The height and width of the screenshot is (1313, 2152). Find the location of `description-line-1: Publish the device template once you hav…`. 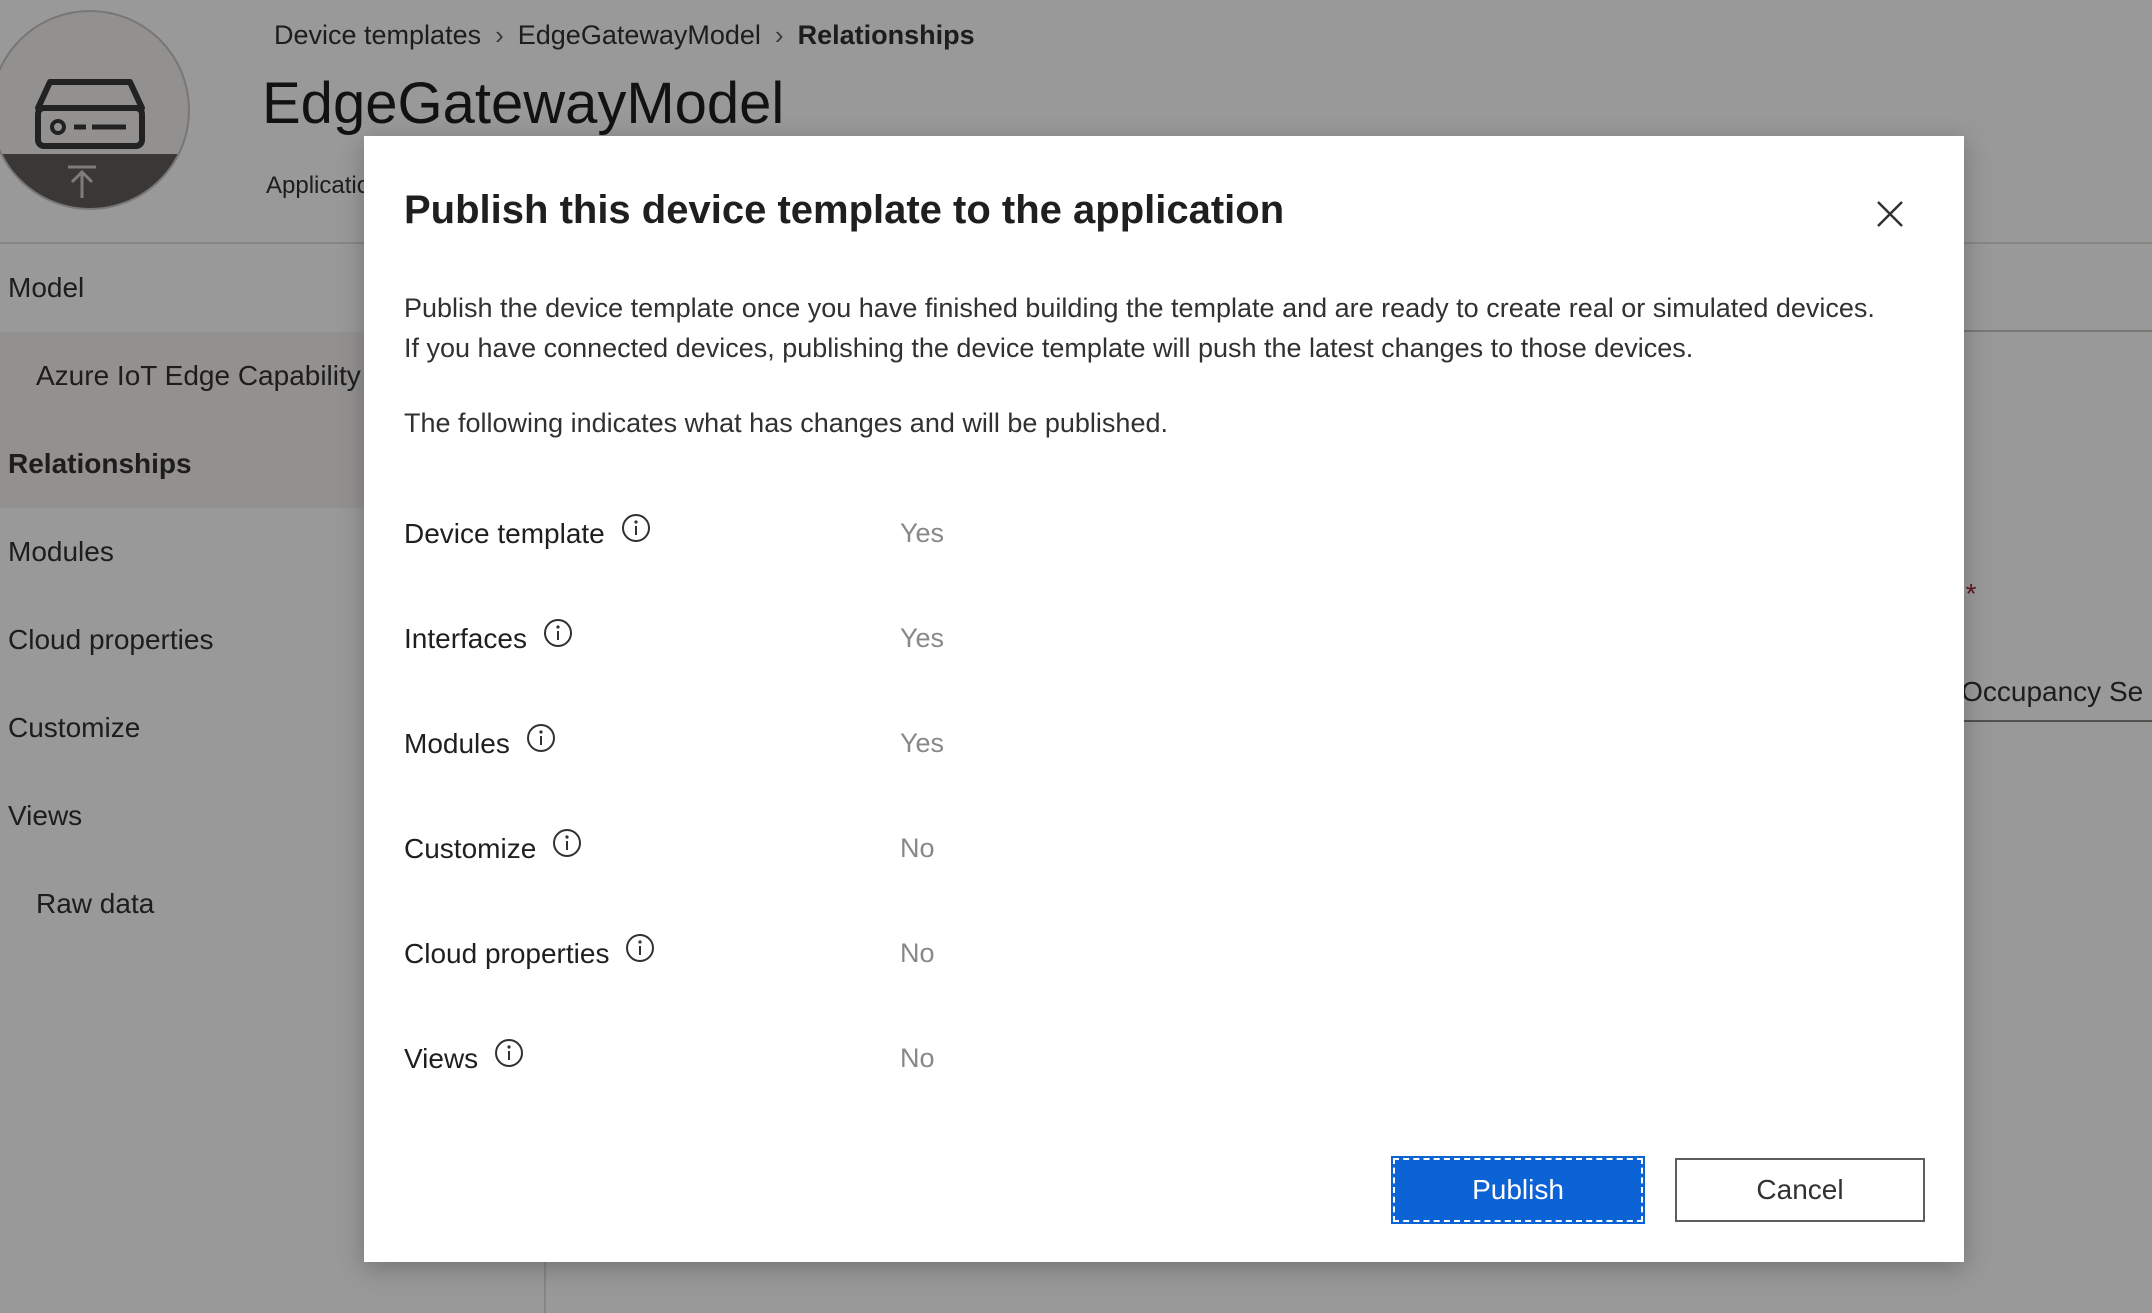

description-line-1: Publish the device template once you hav… is located at coordinates (1139, 308).